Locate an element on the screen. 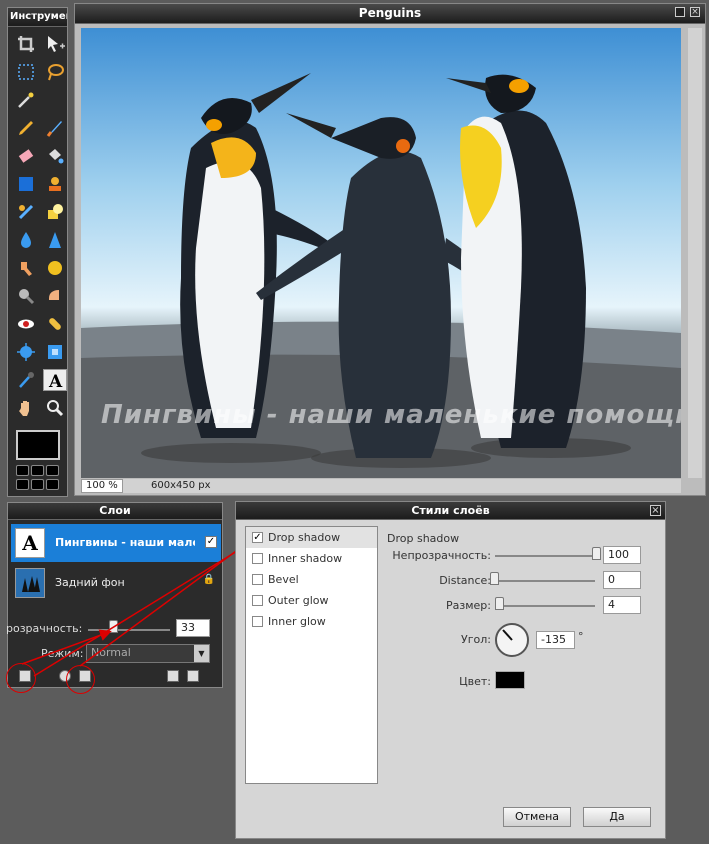 This screenshot has width=709, height=844. layer-text: A Пингвины - наши малены ✓ is located at coordinates (116, 543).